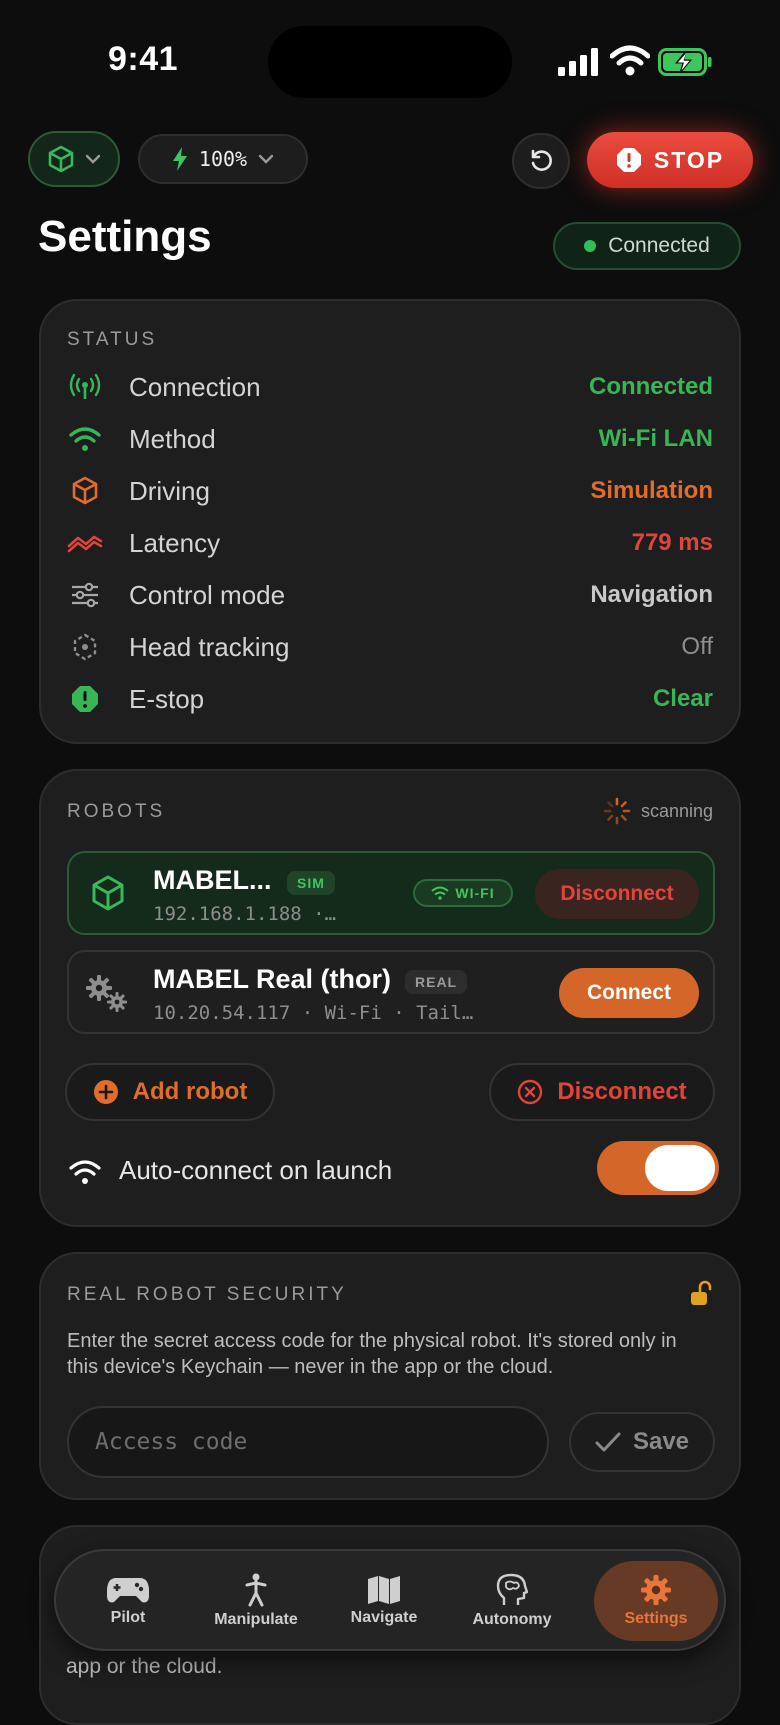  I want to click on page-title: Settings, so click(125, 236).